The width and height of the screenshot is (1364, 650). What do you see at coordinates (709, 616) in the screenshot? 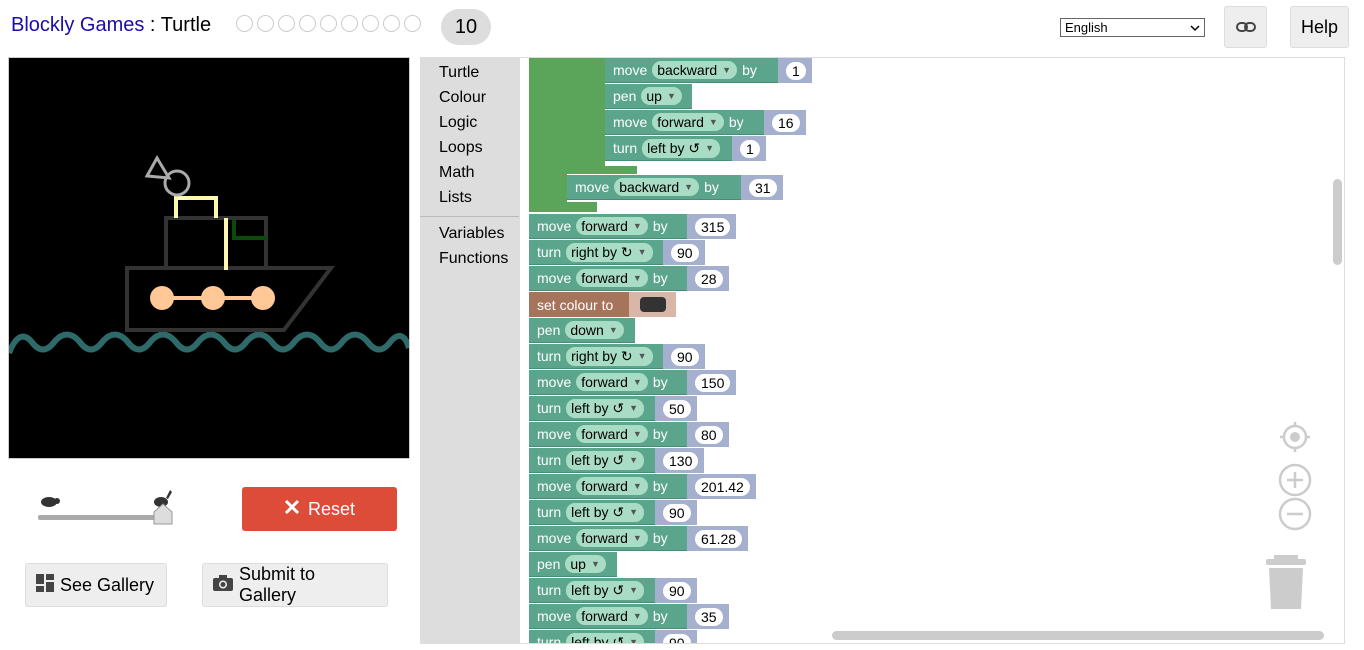
I see `number-value: 35` at bounding box center [709, 616].